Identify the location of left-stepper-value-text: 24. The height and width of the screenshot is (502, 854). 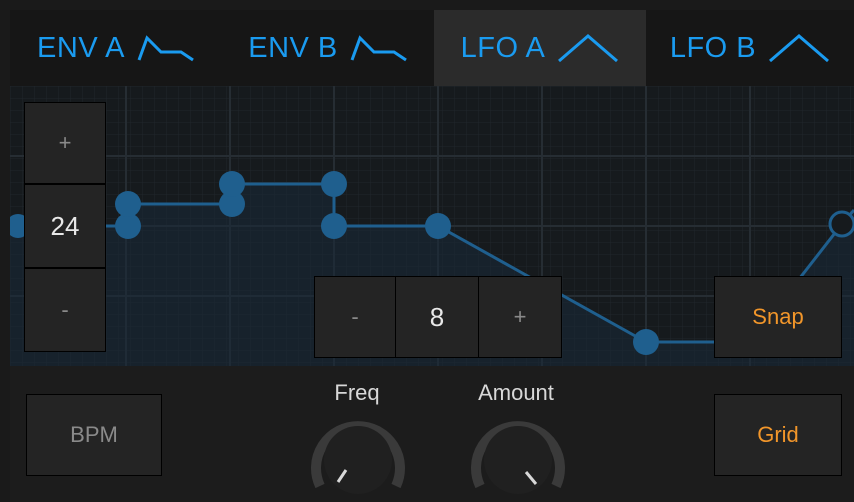
(65, 225).